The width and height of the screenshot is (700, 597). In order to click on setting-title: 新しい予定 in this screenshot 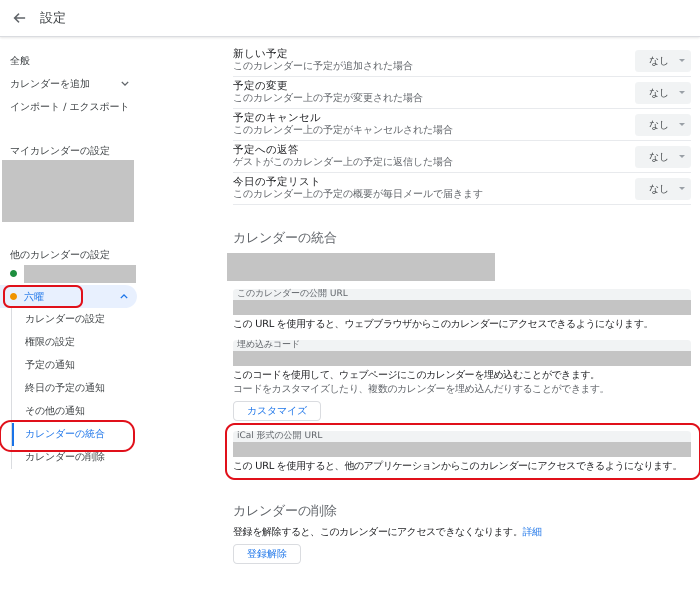, I will do `click(261, 54)`.